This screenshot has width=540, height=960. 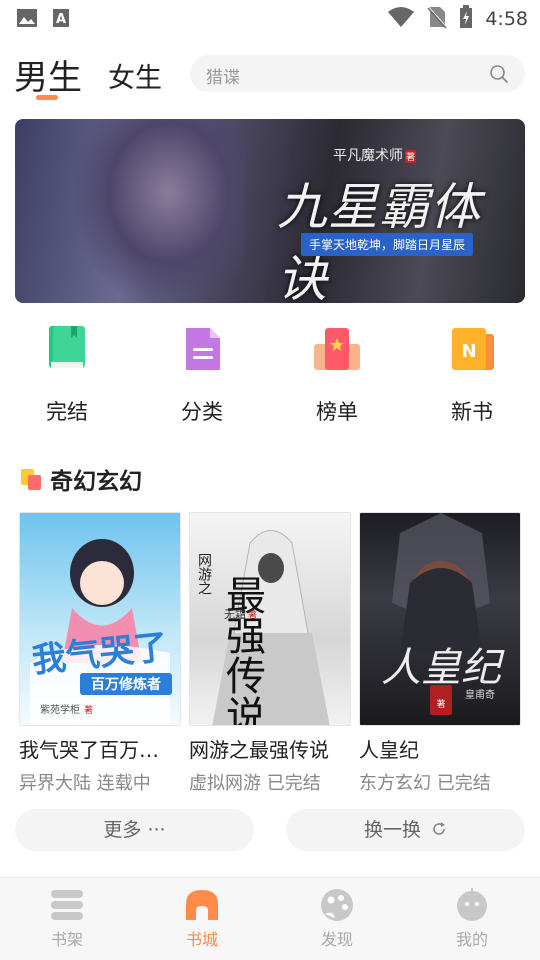 What do you see at coordinates (270, 619) in the screenshot?
I see `book-cover: 网游之 最强传说 无霜 著` at bounding box center [270, 619].